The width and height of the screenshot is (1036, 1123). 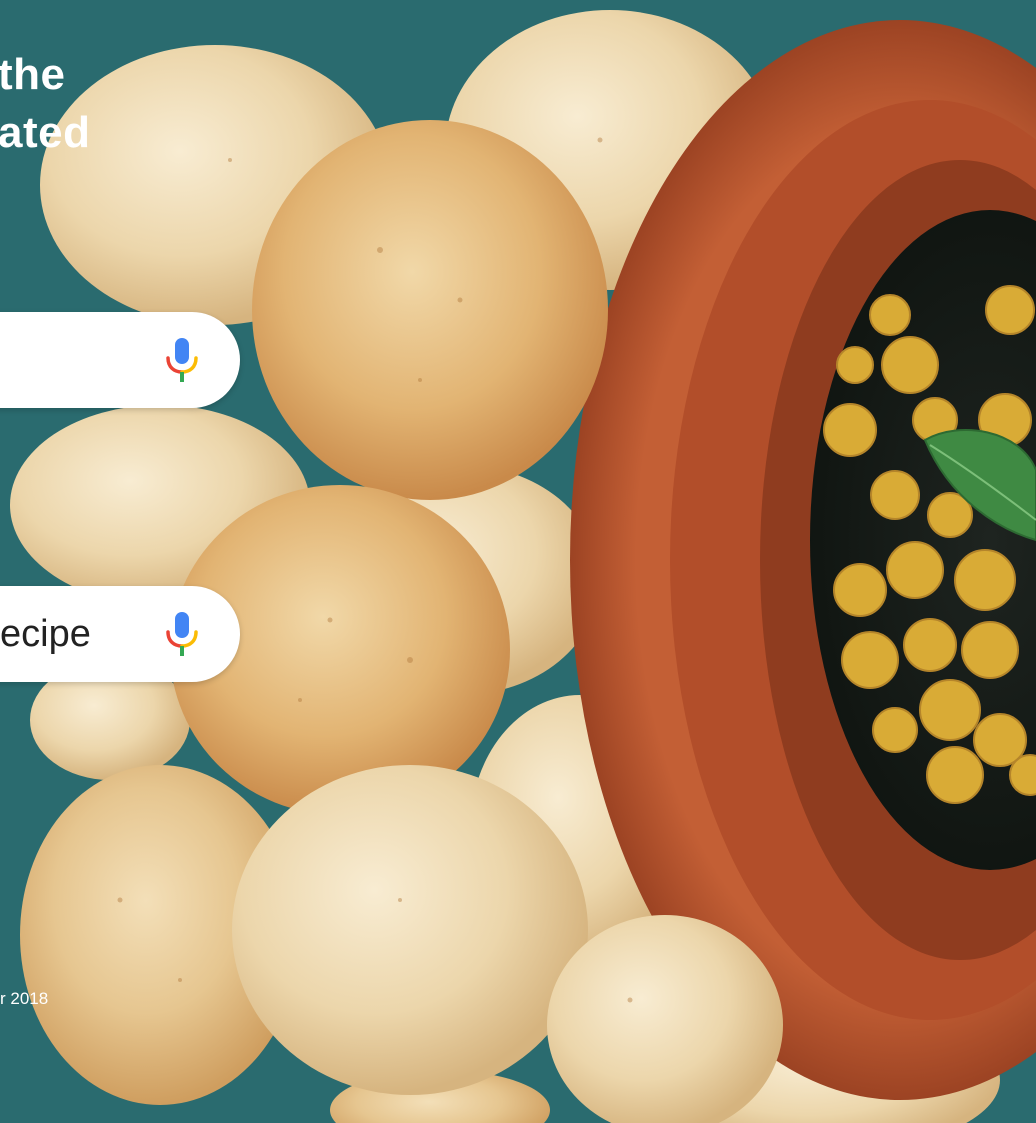 What do you see at coordinates (45, 132) in the screenshot?
I see `headline-line-2: ated` at bounding box center [45, 132].